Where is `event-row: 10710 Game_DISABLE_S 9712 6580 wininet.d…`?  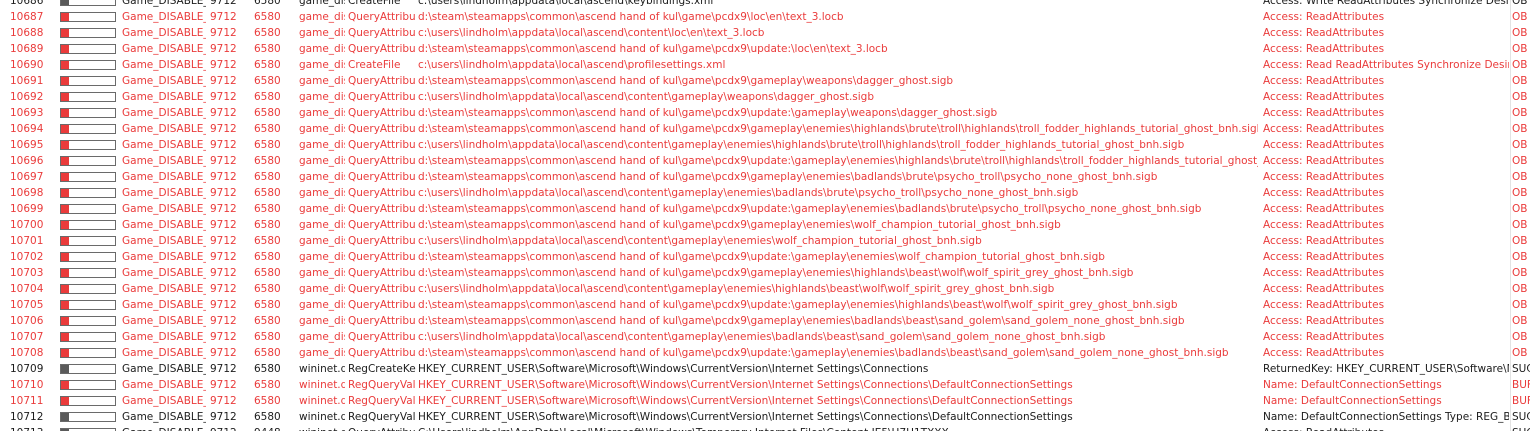 event-row: 10710 Game_DISABLE_S 9712 6580 wininet.d… is located at coordinates (765, 385).